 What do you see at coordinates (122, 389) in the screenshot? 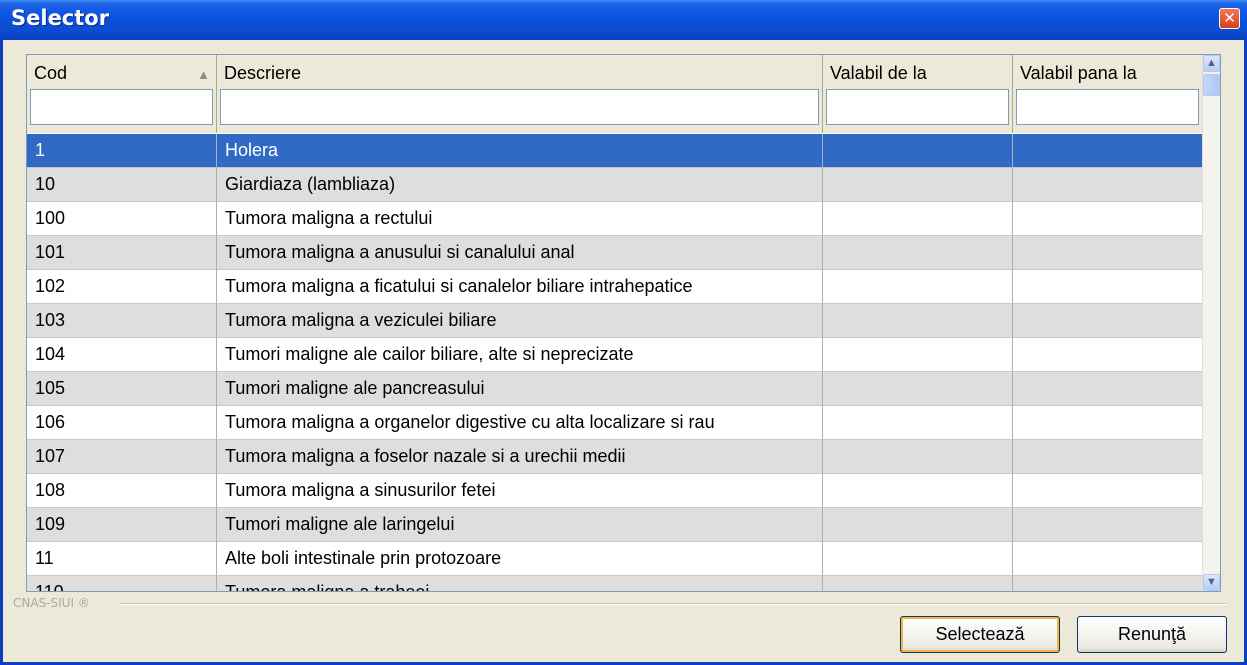
I see `cell-cod: 105` at bounding box center [122, 389].